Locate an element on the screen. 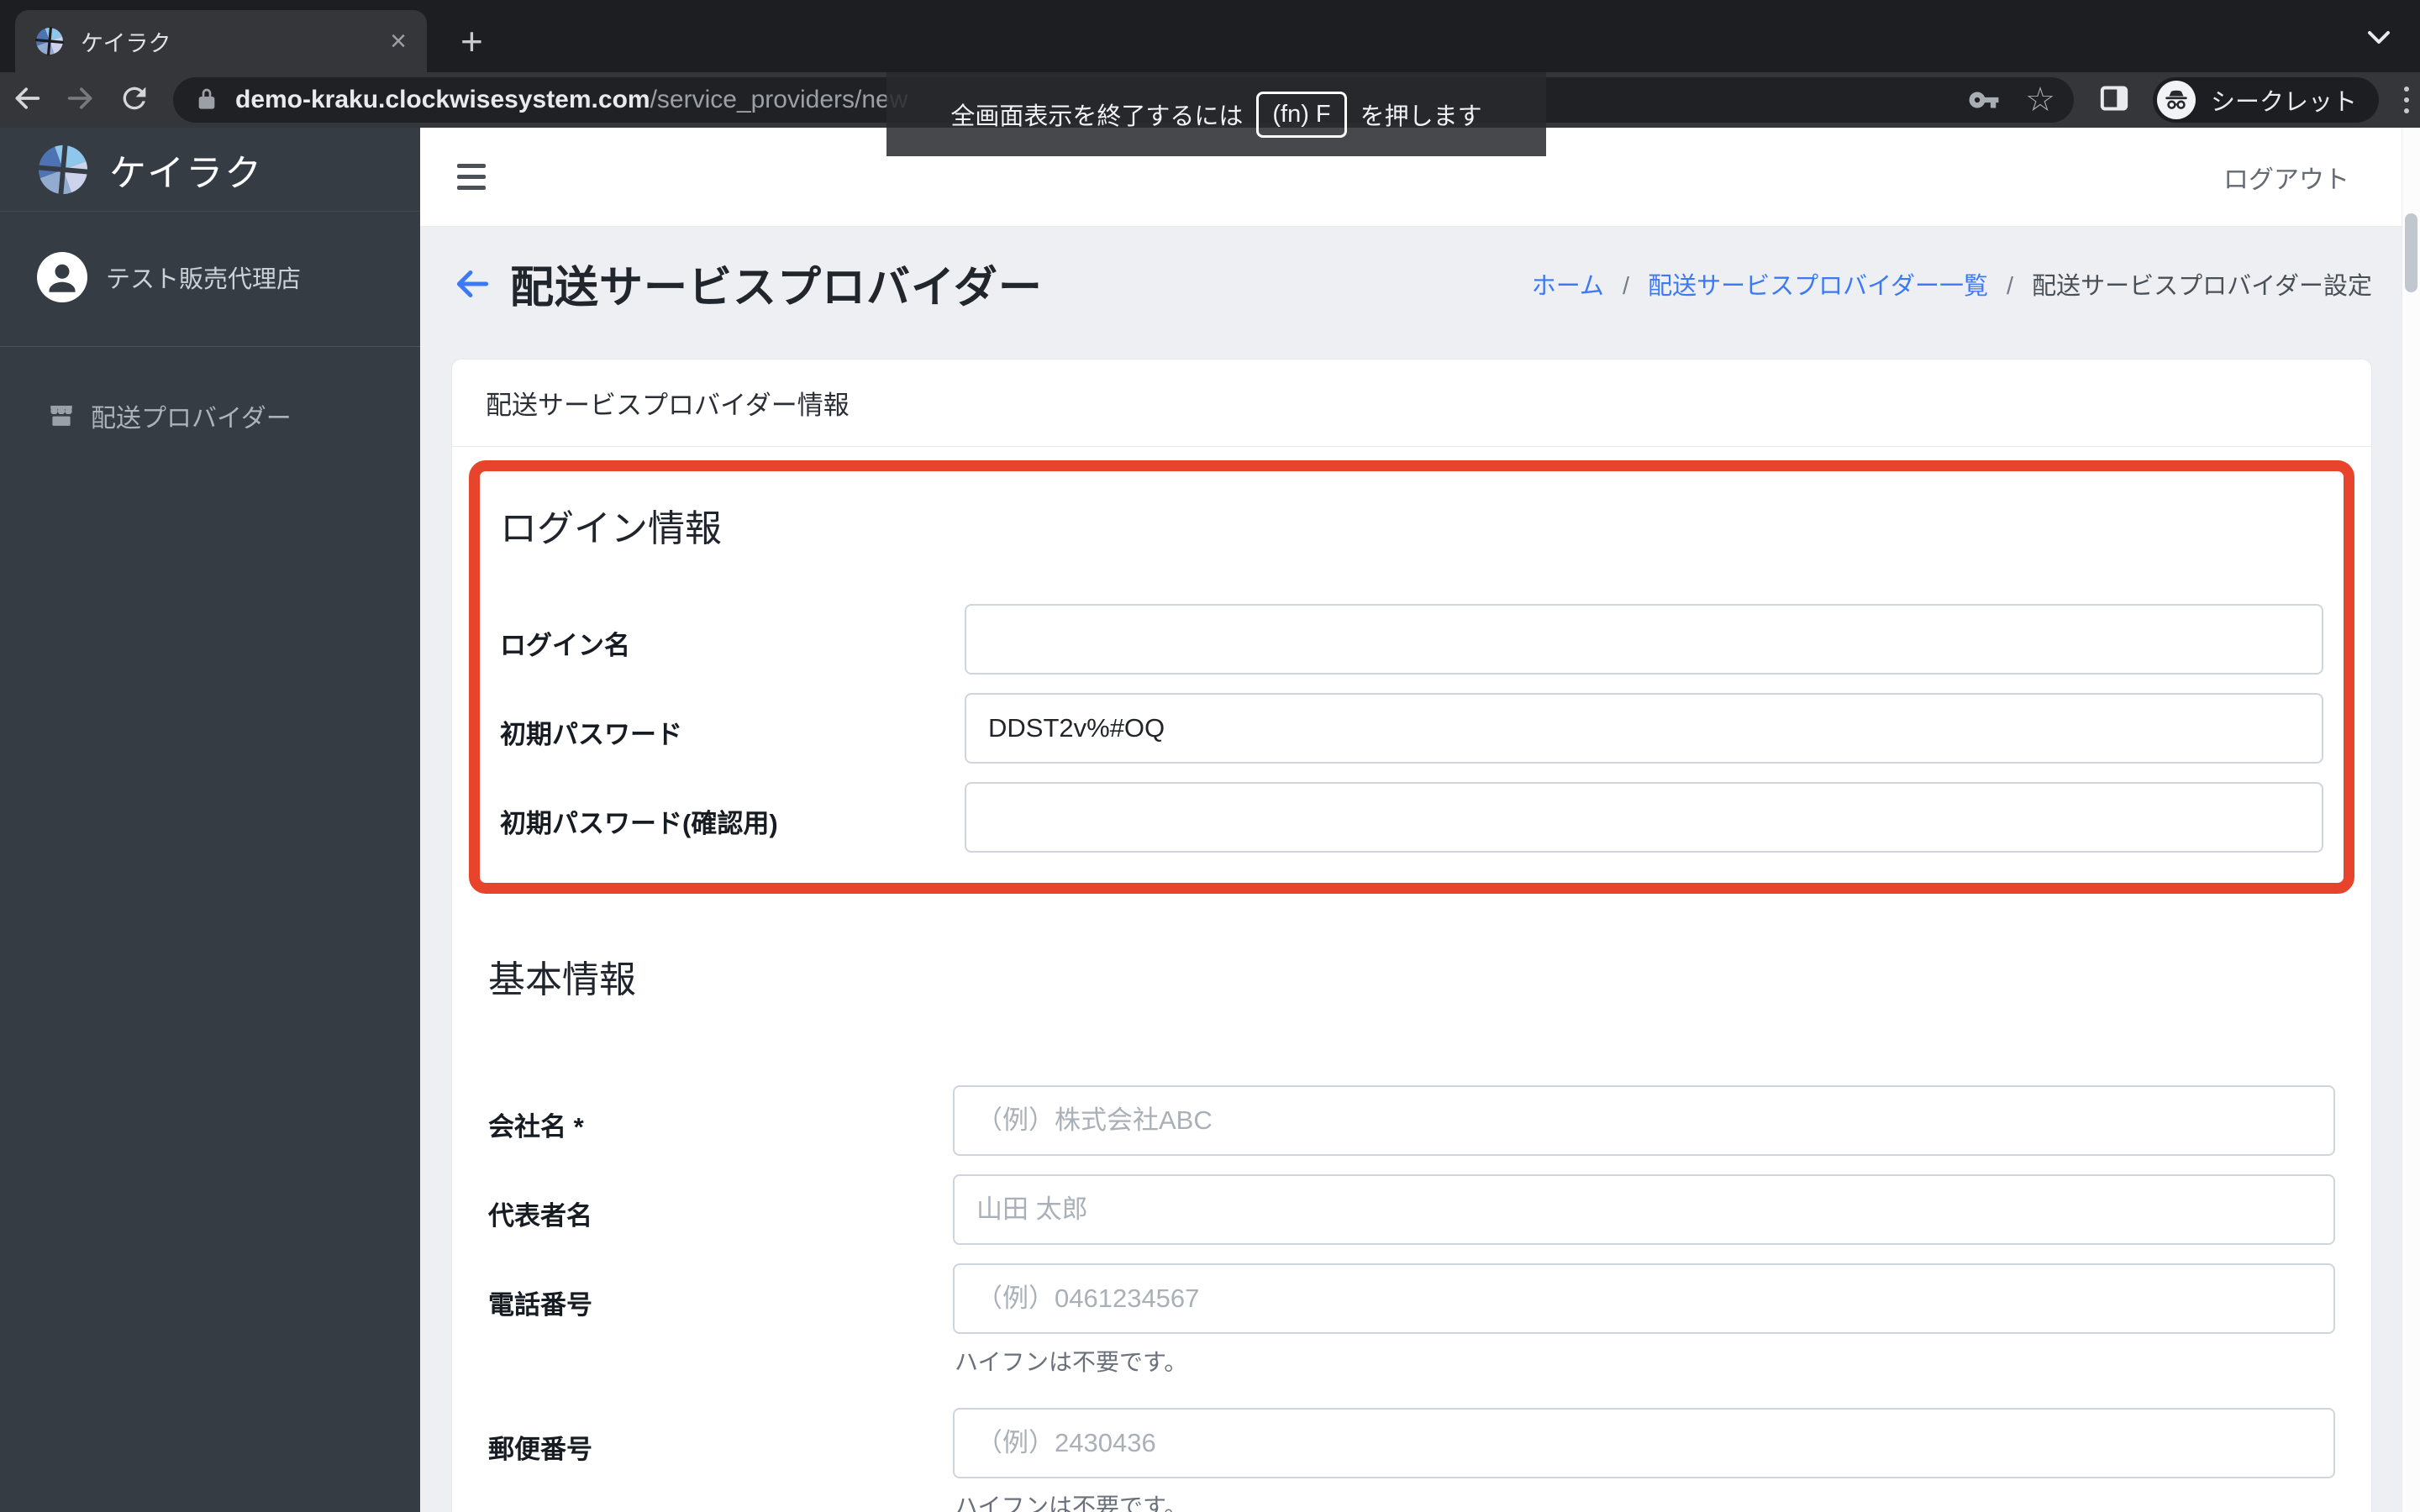  basic-section-title: 基本情報 is located at coordinates (562, 979).